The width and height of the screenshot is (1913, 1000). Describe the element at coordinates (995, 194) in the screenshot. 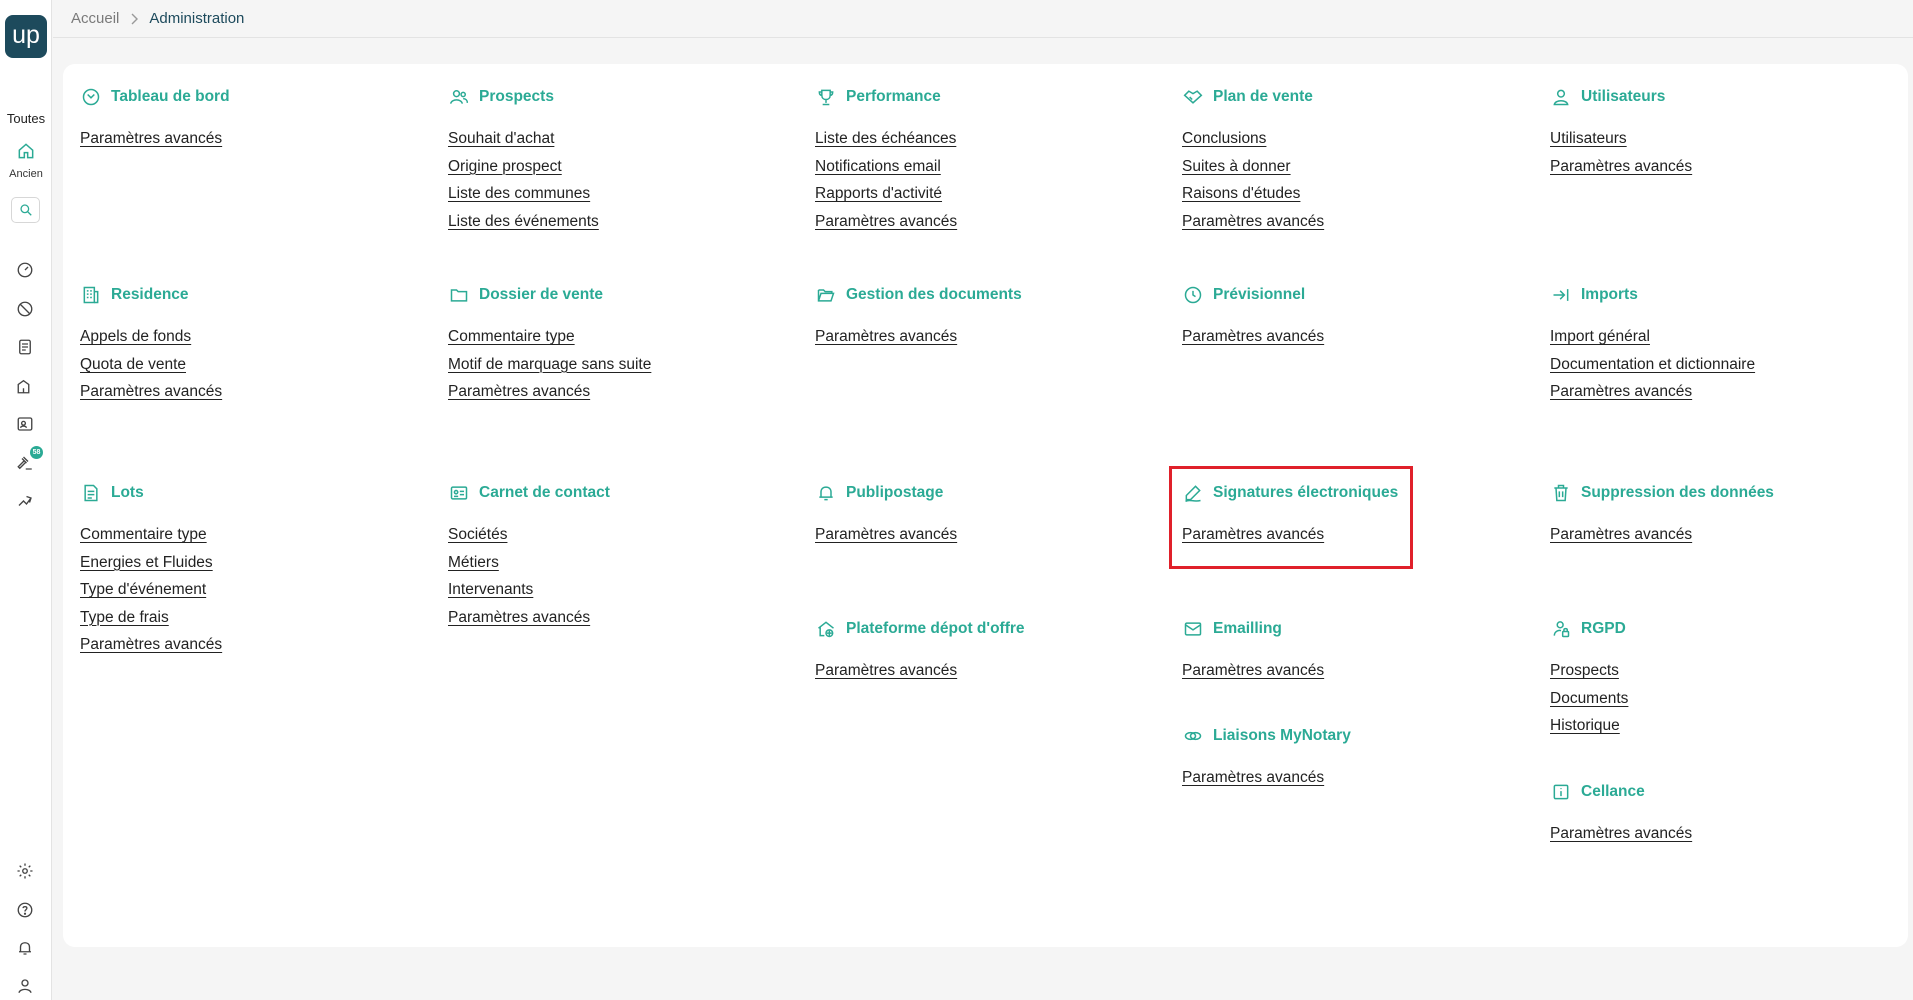

I see `link-rapports-activite: Rapports d'activité` at that location.